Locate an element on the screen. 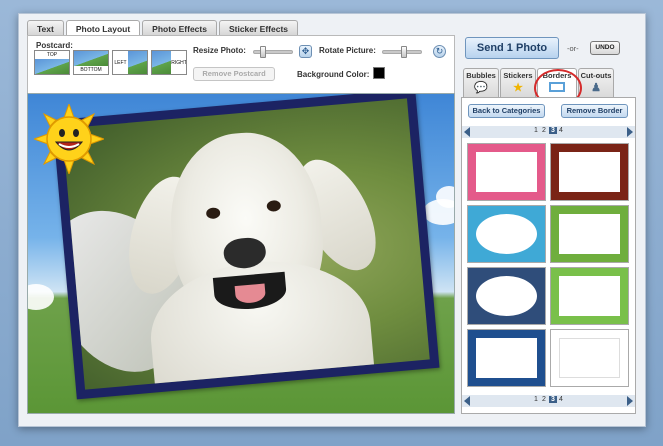 This screenshot has height=446, width=663. tab-cut-outs: Cut-outs ♟ is located at coordinates (596, 83).